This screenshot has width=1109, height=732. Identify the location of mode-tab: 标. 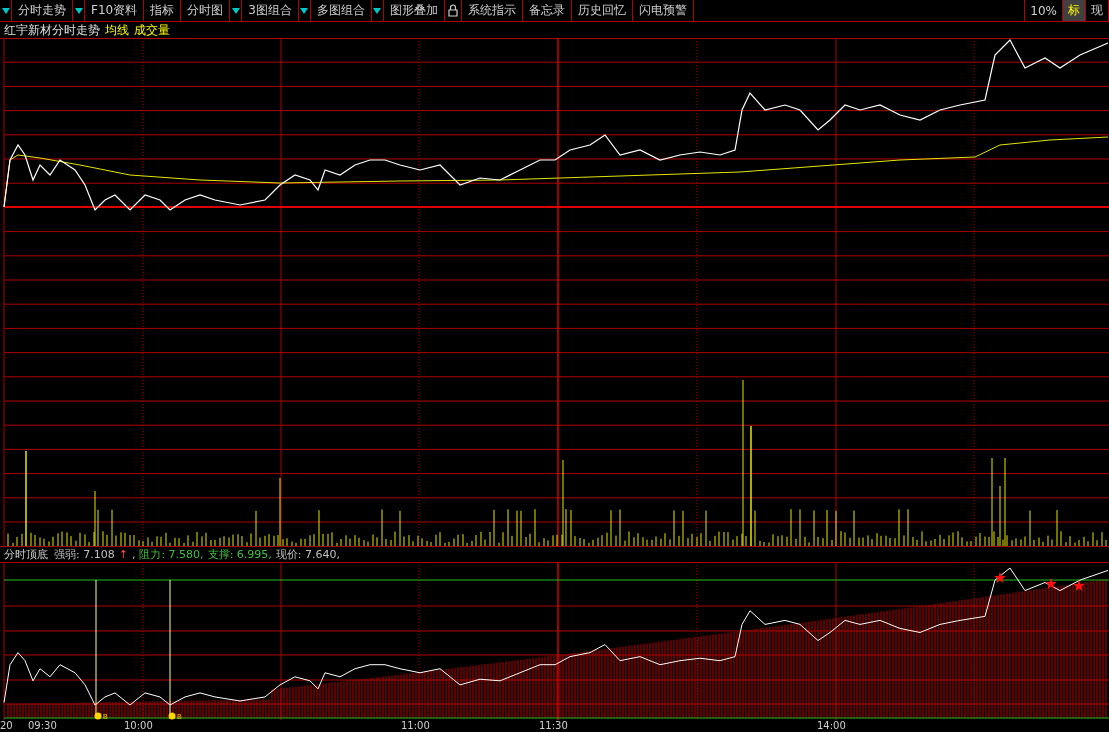
(1074, 10).